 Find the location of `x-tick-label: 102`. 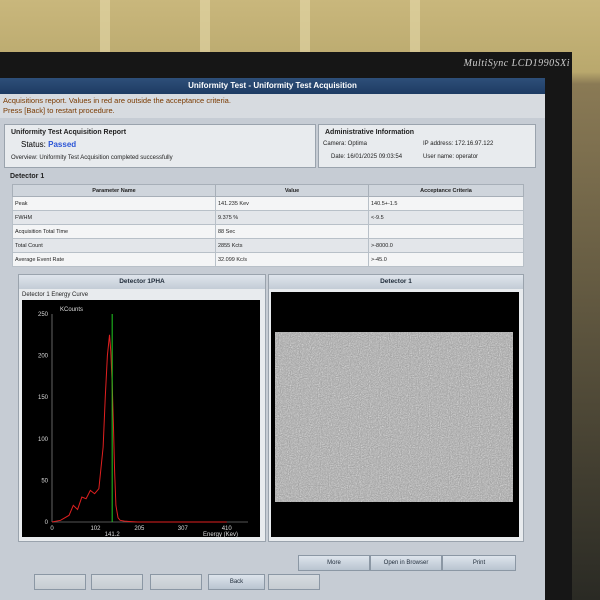

x-tick-label: 102 is located at coordinates (95, 529).